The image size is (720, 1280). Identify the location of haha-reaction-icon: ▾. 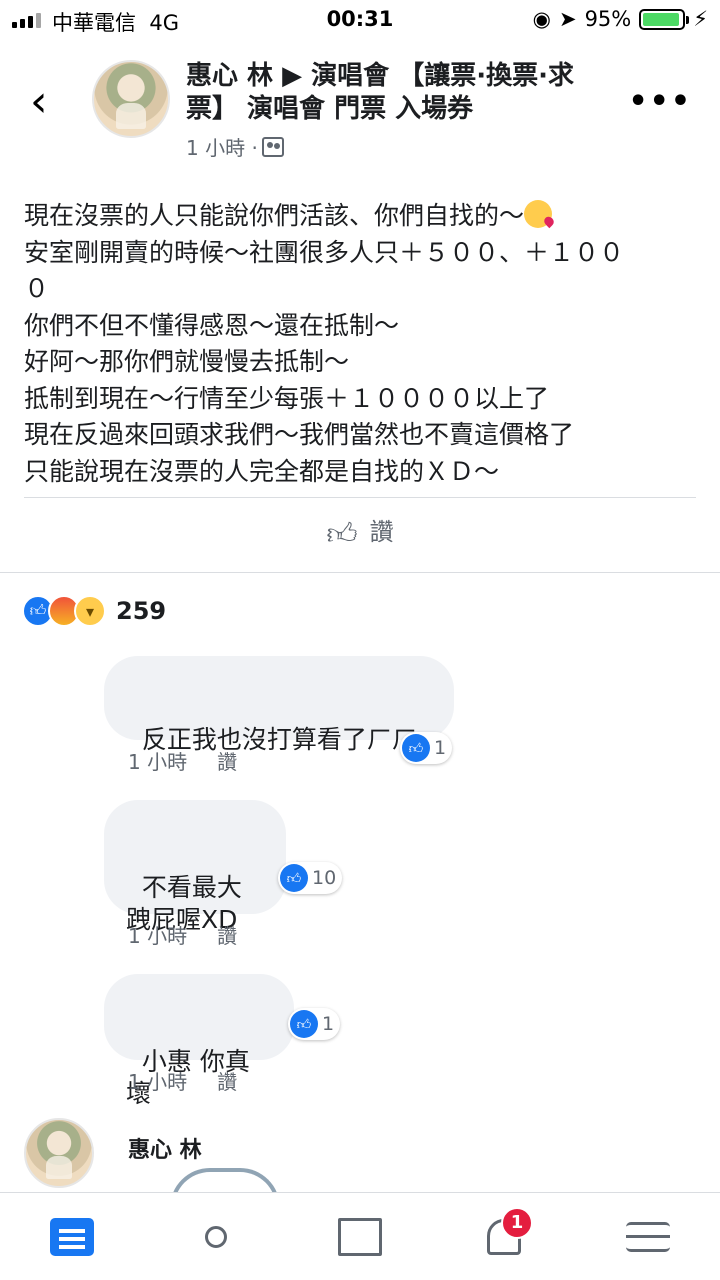
(90, 611).